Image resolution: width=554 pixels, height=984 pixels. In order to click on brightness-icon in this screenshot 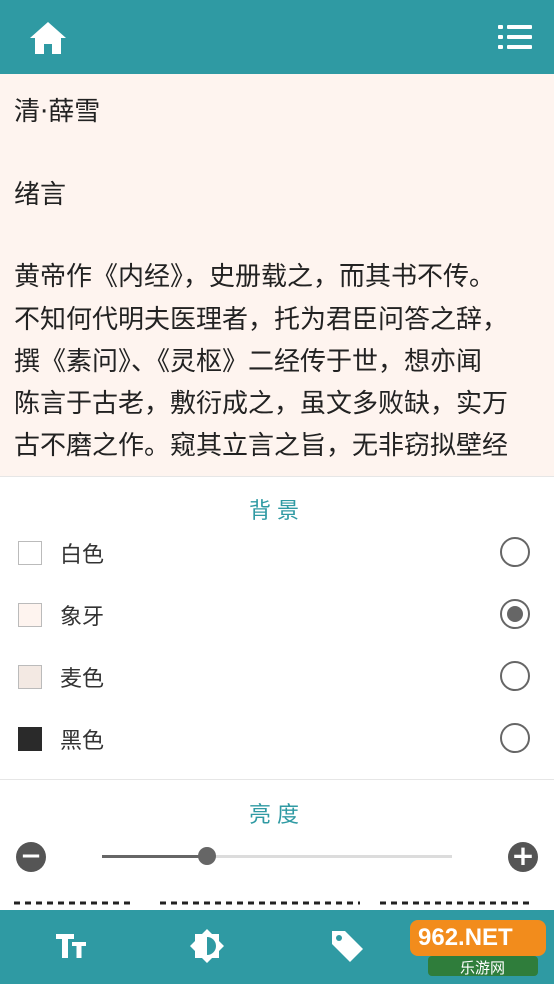, I will do `click(207, 946)`.